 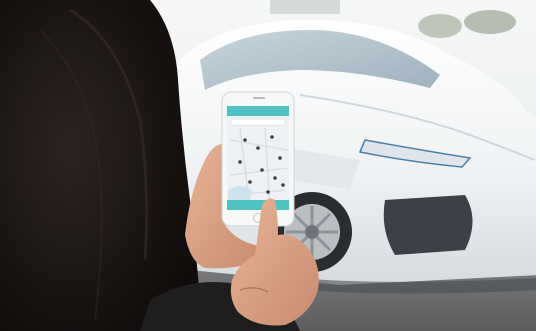 What do you see at coordinates (428, 225) in the screenshot?
I see `car-front-grille` at bounding box center [428, 225].